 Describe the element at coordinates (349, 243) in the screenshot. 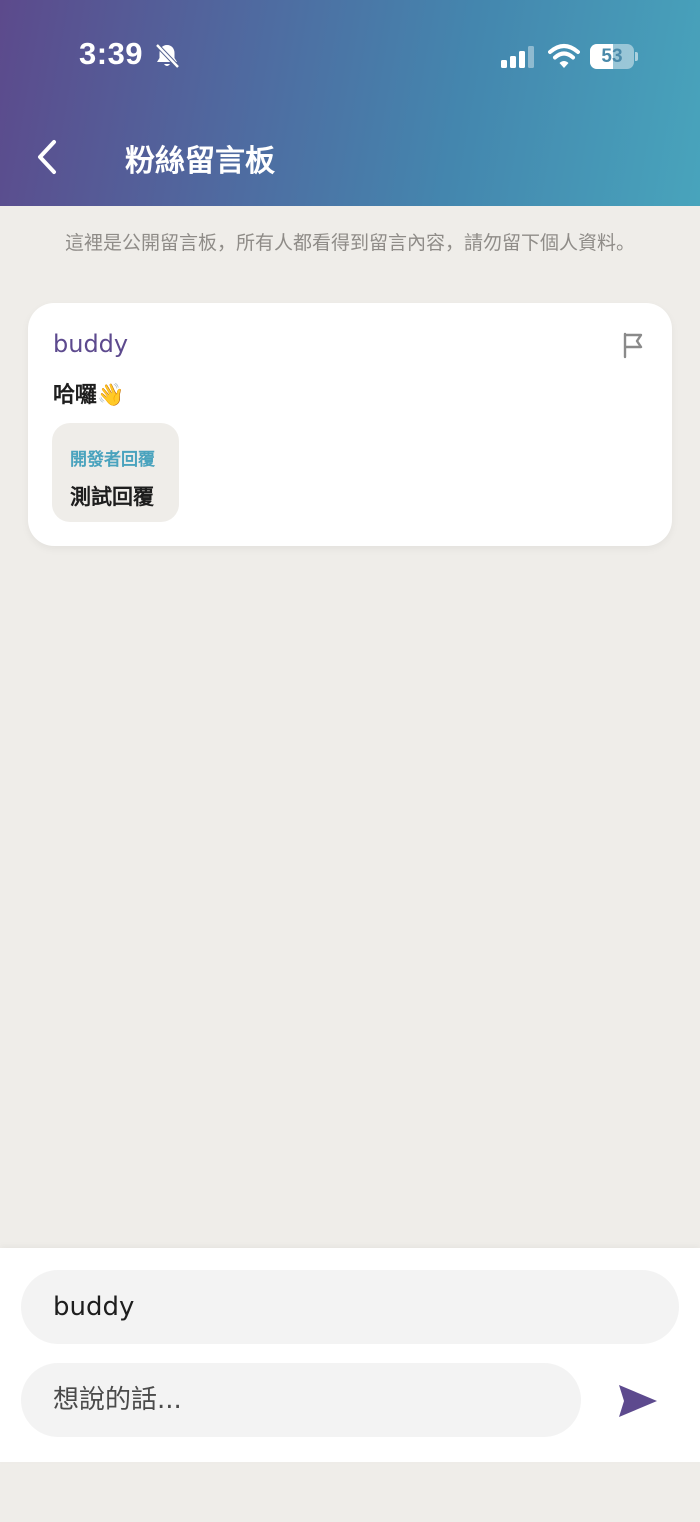

I see `privacy-notice: 這裡是公開留言板，所有人都看得到留言內容，請勿留下個人資料。` at that location.